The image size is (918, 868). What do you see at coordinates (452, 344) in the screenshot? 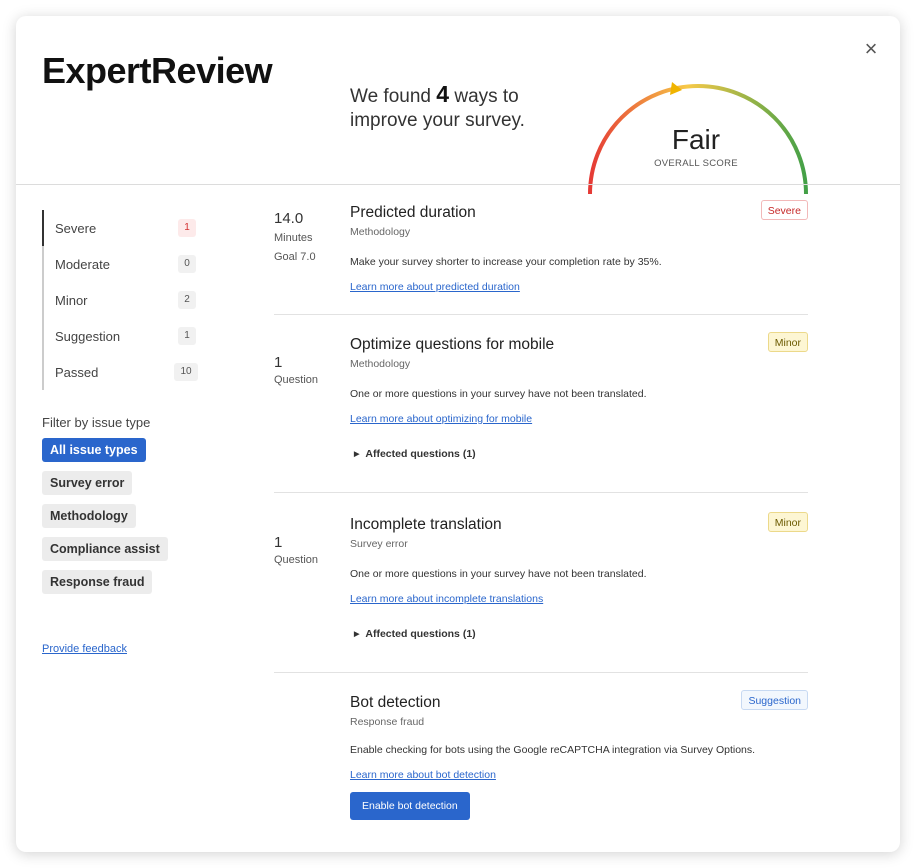
I see `issue-title: Optimize questions for mobile` at bounding box center [452, 344].